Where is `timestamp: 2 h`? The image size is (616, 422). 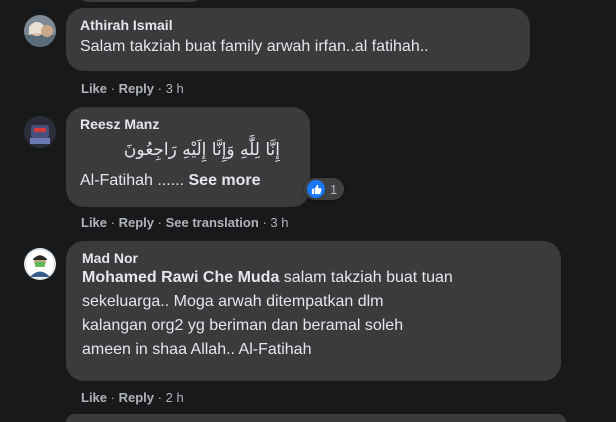 timestamp: 2 h is located at coordinates (175, 397).